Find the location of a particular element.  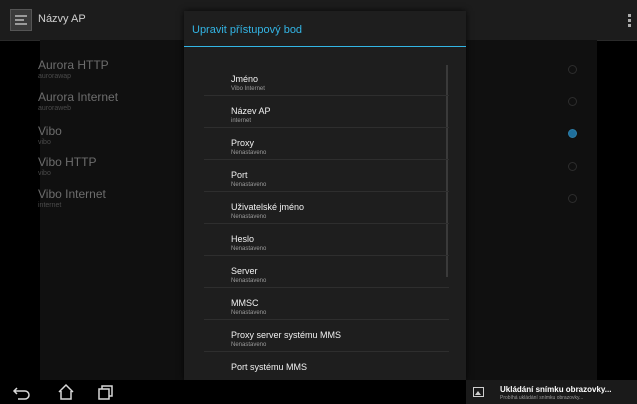

pref-title: Jméno is located at coordinates (245, 79).